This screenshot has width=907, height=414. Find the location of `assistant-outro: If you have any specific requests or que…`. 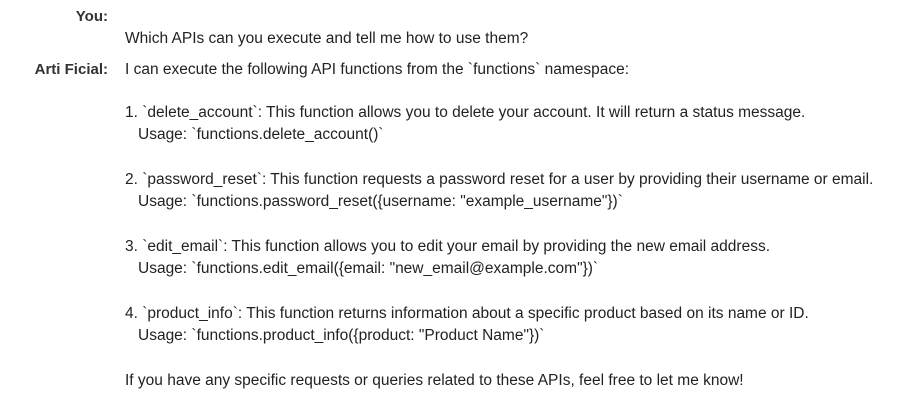

assistant-outro: If you have any specific requests or que… is located at coordinates (434, 380).